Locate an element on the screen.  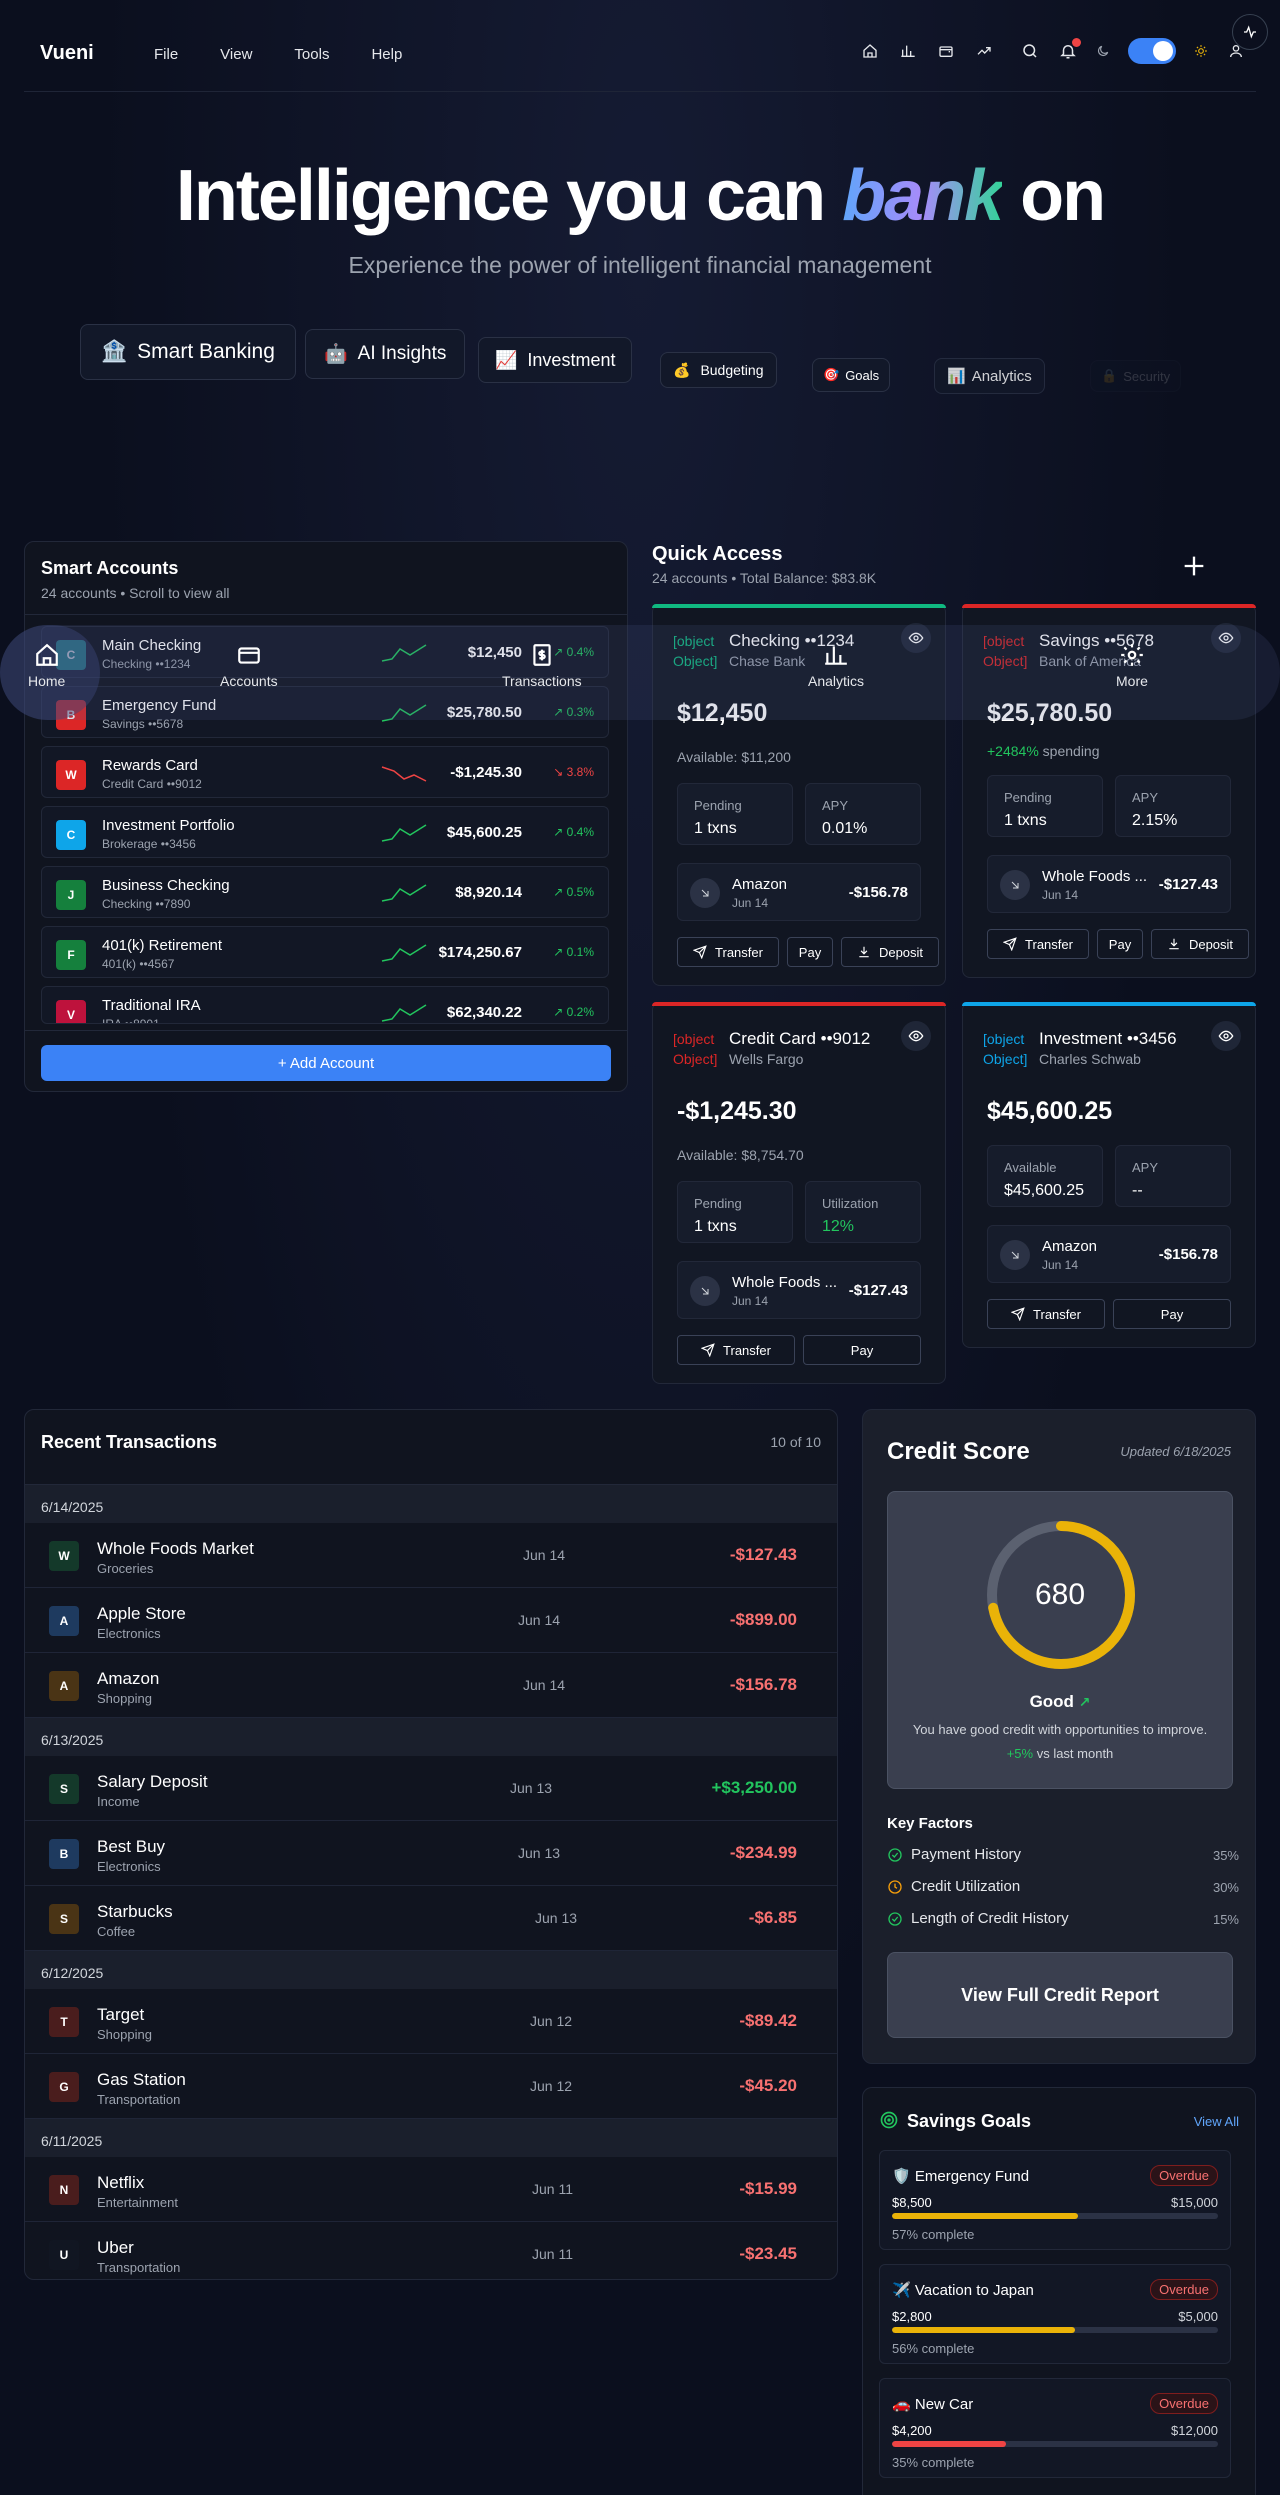
btn-label: Deposit is located at coordinates (1211, 944).